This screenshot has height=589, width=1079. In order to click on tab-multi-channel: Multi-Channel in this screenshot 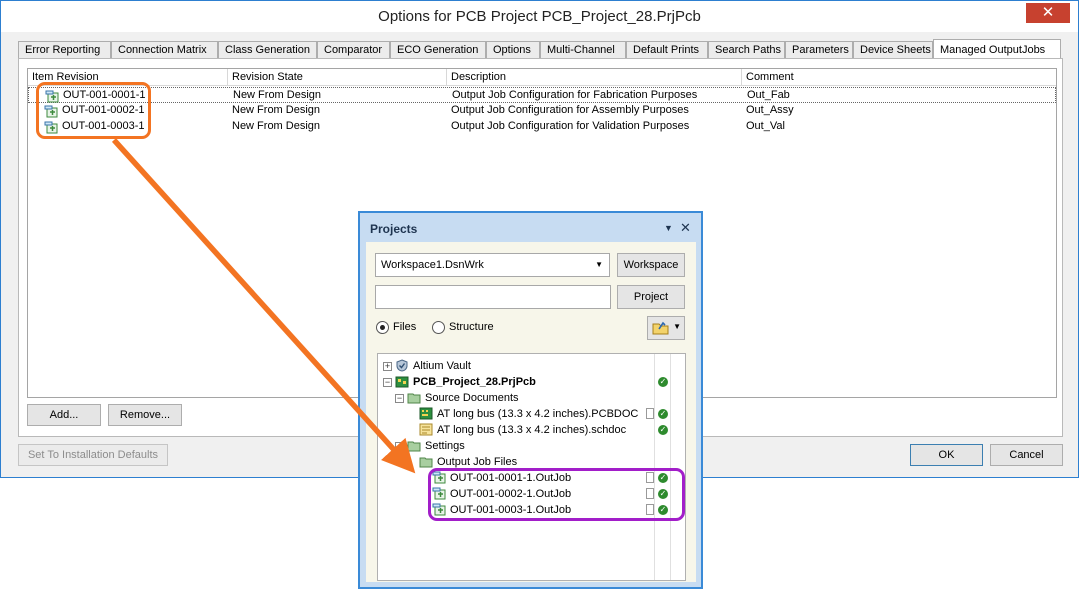, I will do `click(583, 50)`.